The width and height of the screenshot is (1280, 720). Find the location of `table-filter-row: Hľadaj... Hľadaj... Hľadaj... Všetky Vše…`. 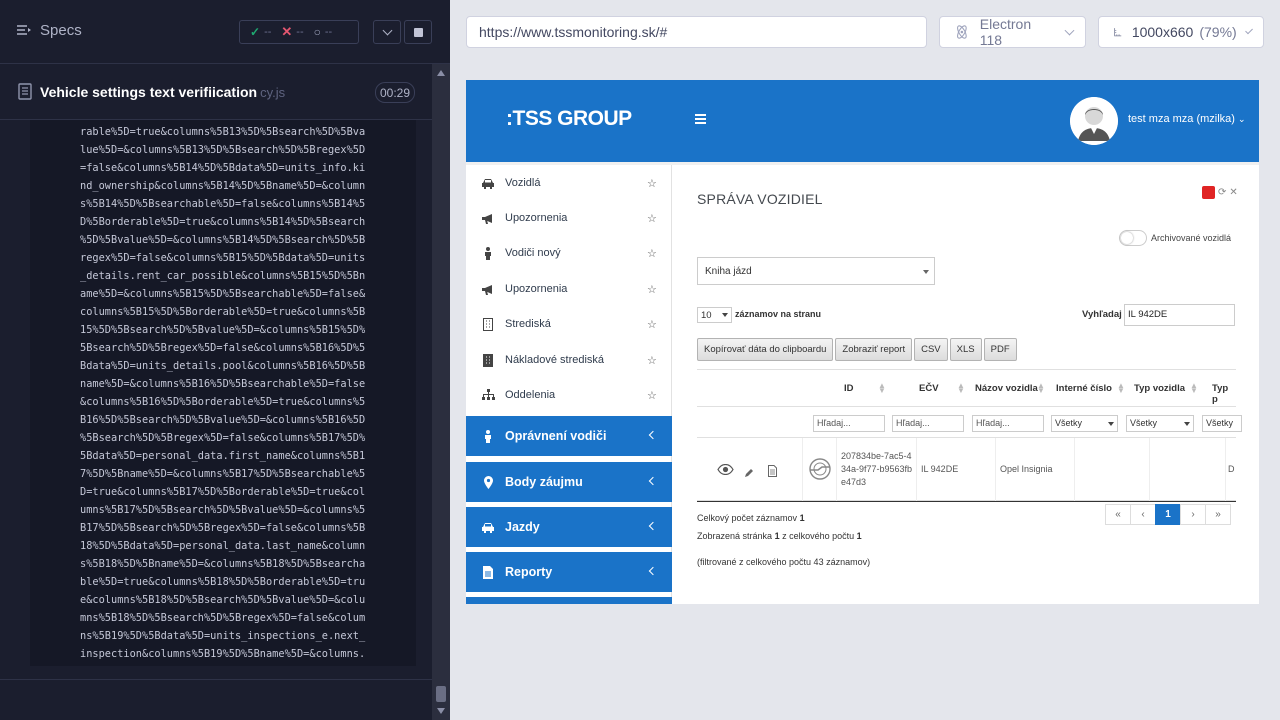

table-filter-row: Hľadaj... Hľadaj... Hľadaj... Všetky Vše… is located at coordinates (969, 423).